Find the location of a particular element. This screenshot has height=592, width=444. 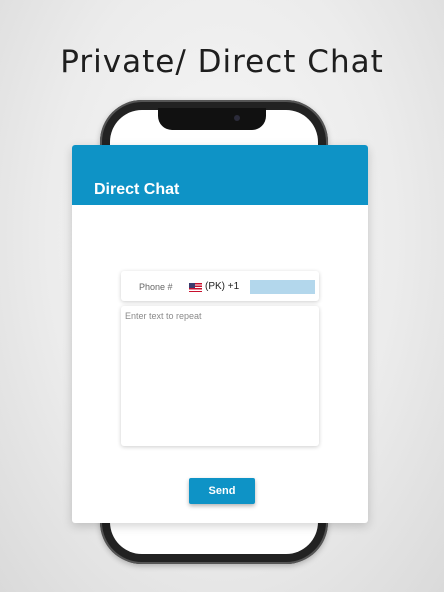

phone-number-row: Phone # (PK) +1 is located at coordinates (220, 286).